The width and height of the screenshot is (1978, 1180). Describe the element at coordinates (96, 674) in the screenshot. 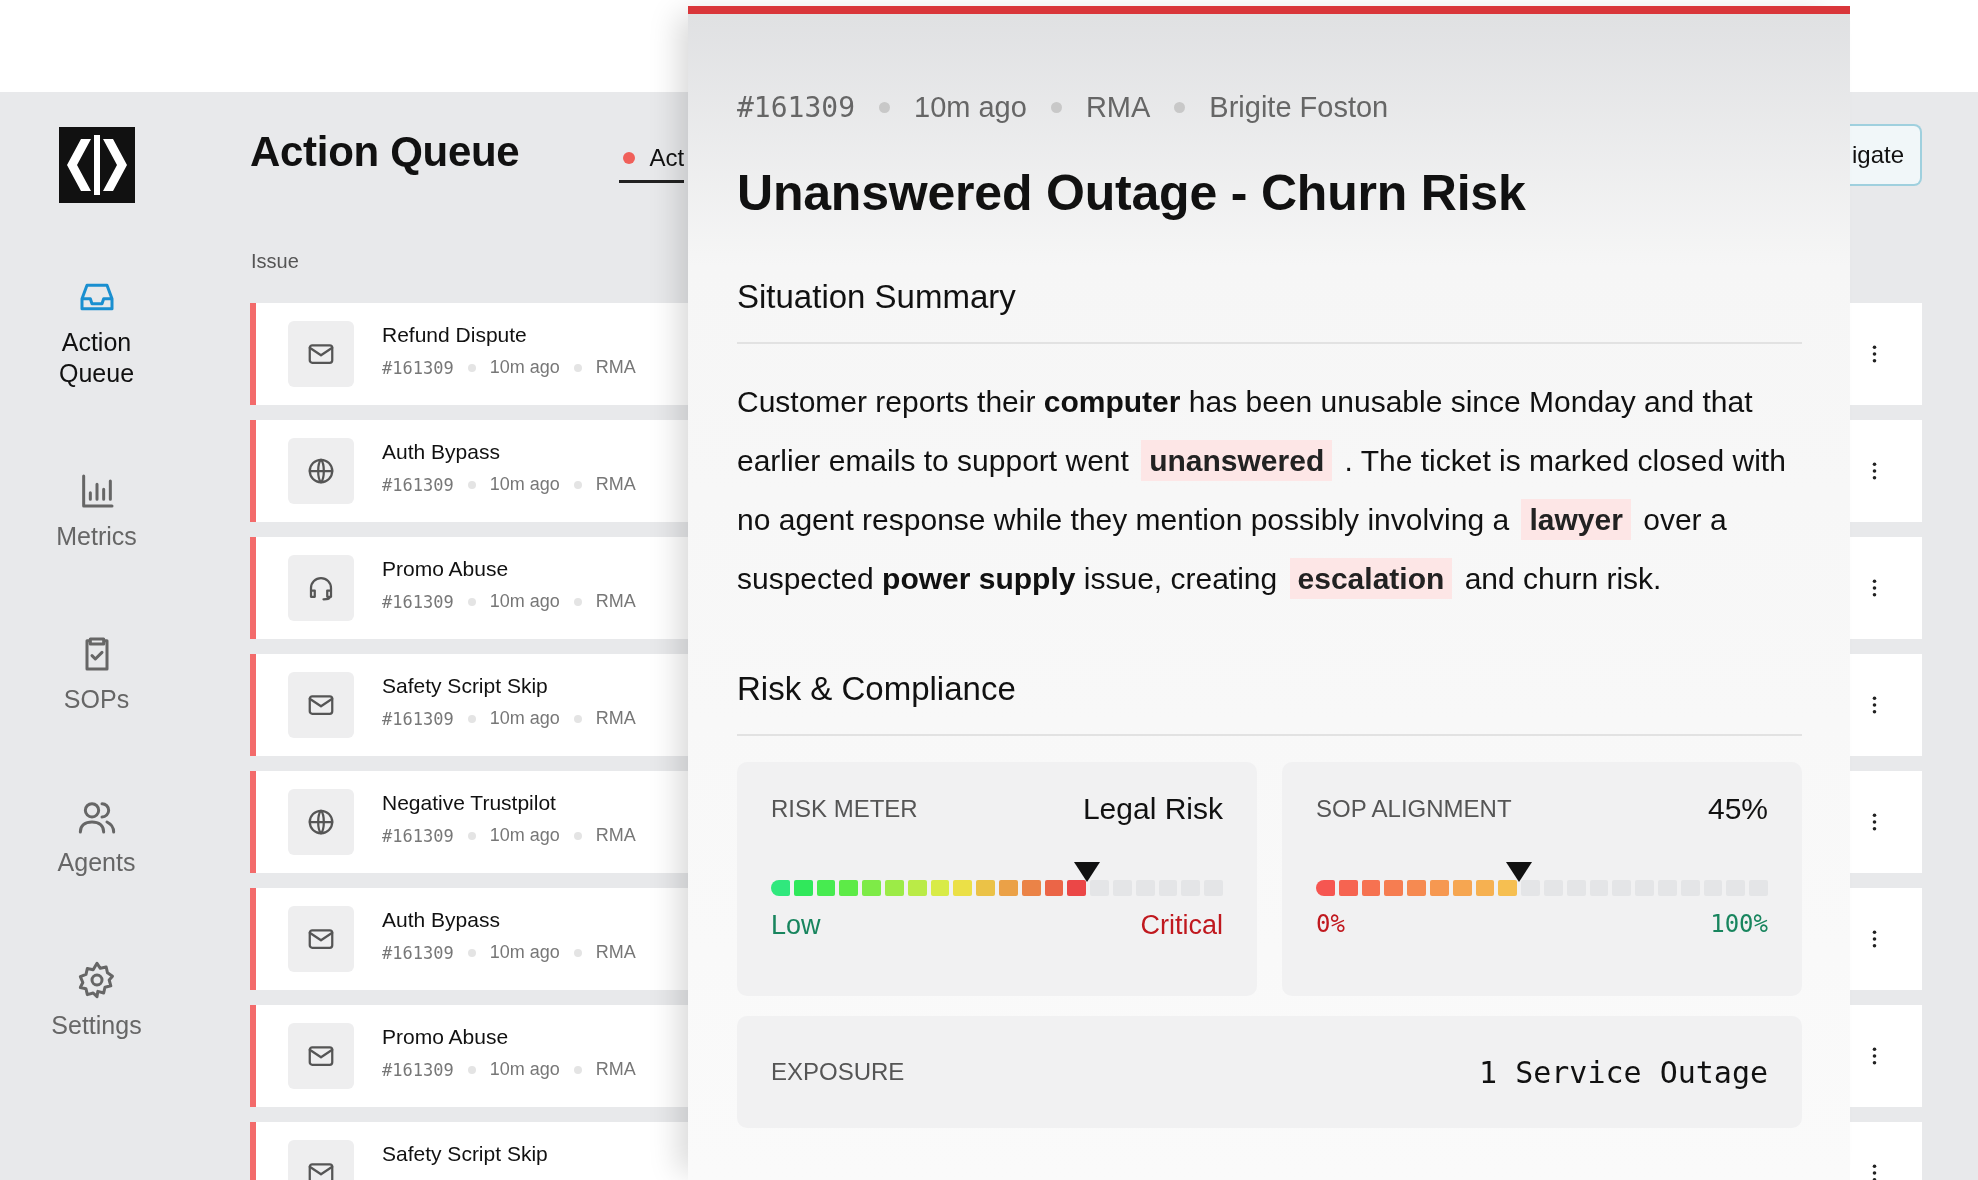

I see `nav-item: SOPs` at that location.